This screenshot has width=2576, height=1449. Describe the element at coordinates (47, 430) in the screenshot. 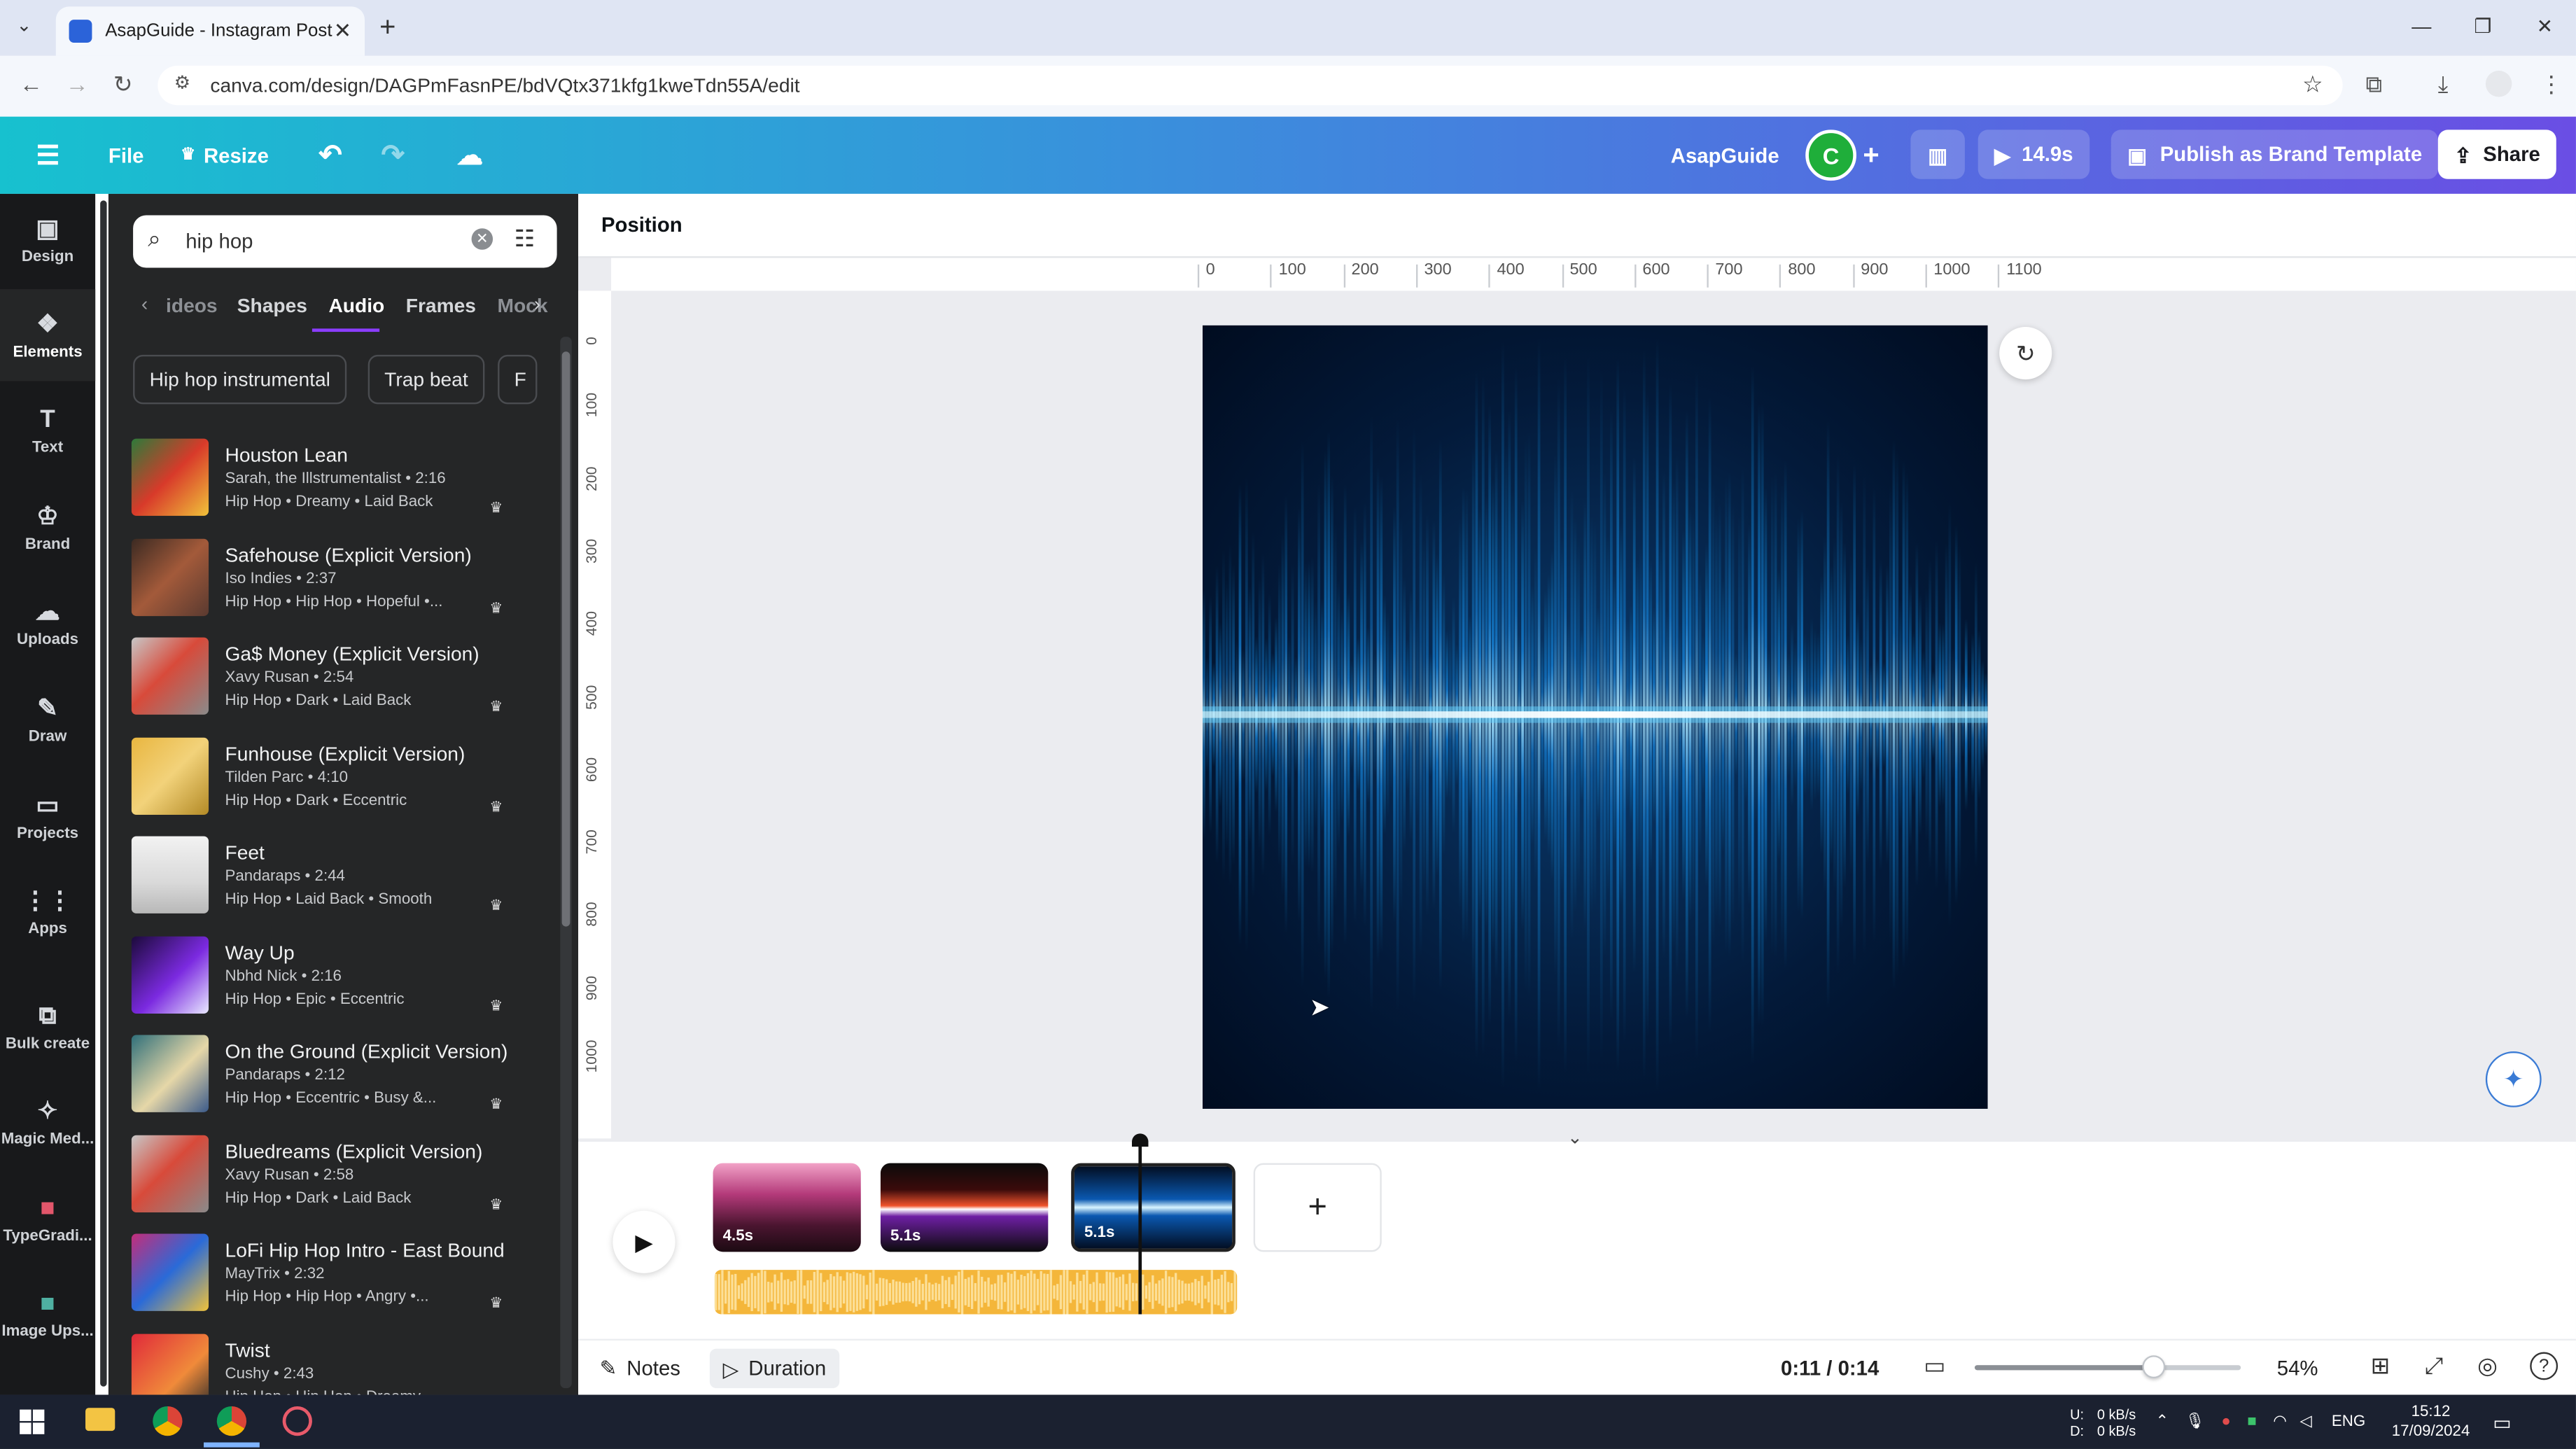

I see `rail-item-text: T Text` at that location.